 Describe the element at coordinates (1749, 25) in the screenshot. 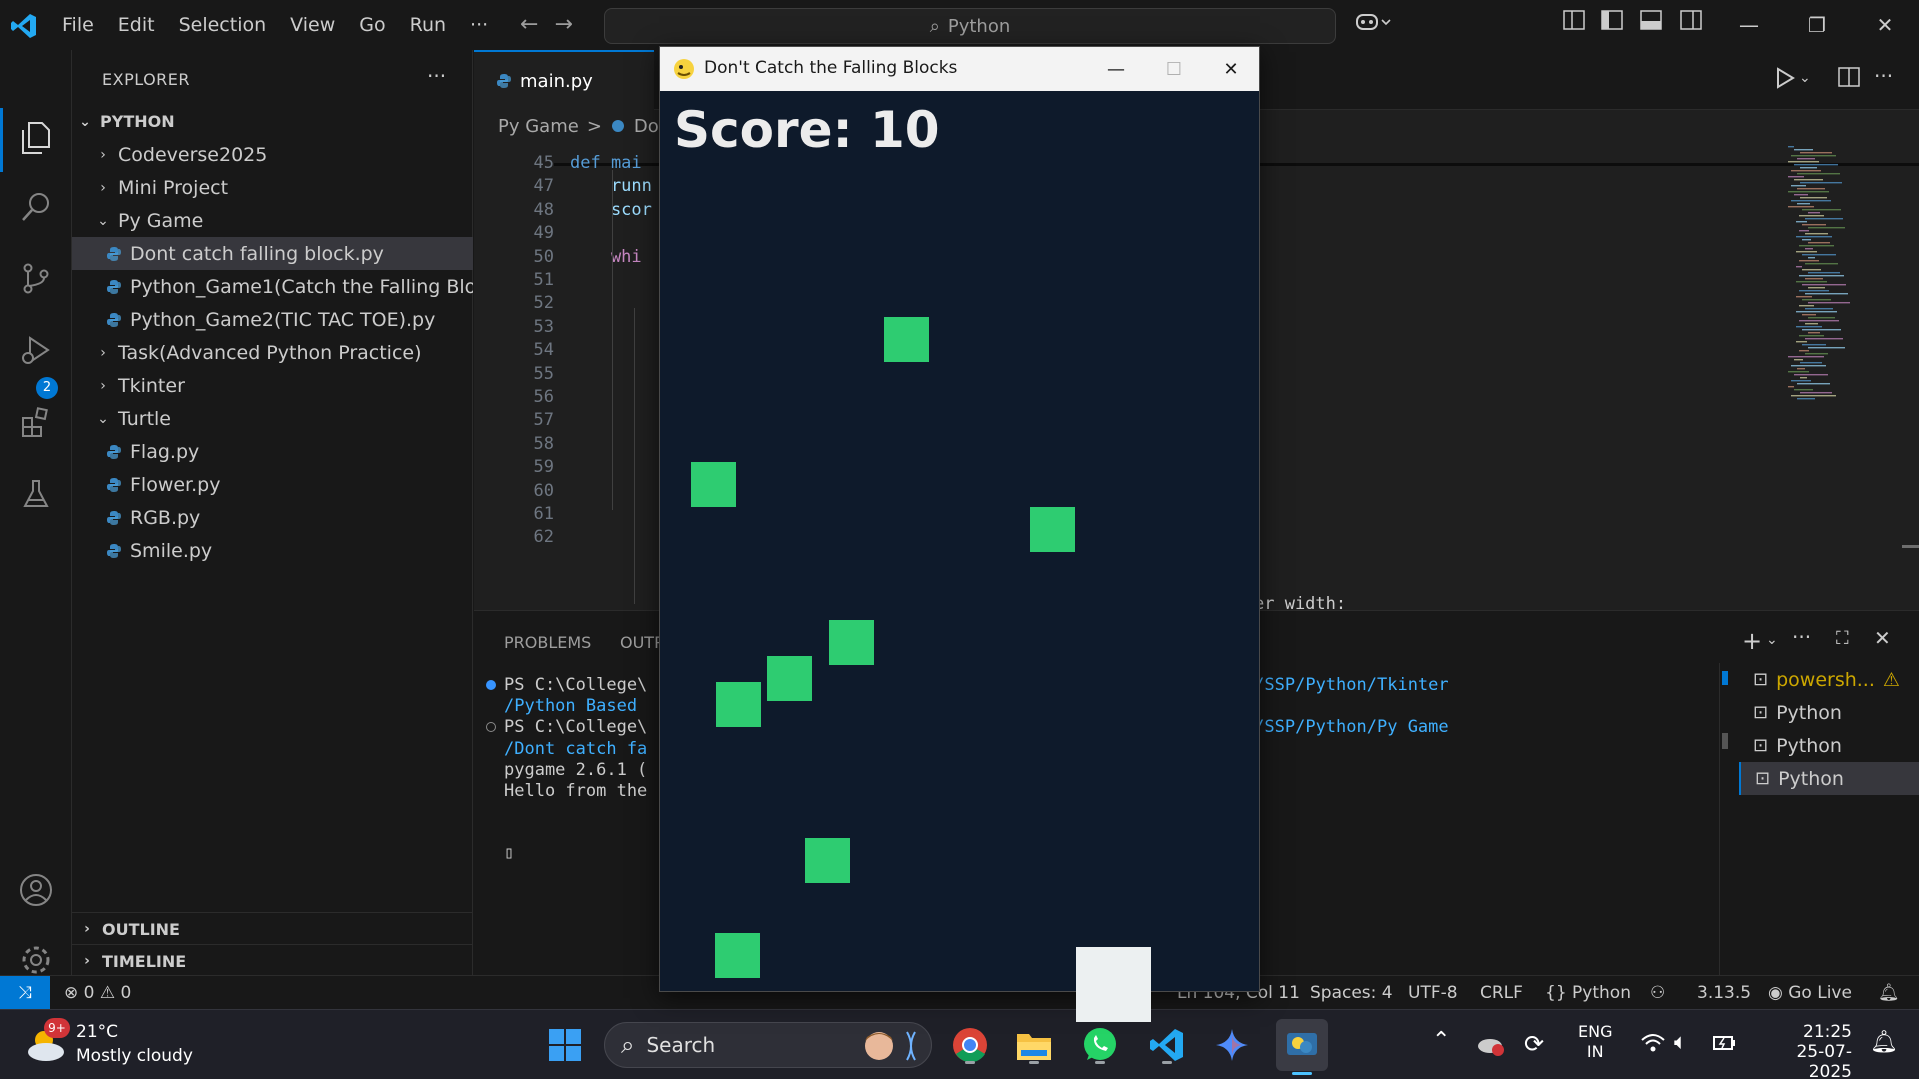

I see `minimize-button: —` at that location.